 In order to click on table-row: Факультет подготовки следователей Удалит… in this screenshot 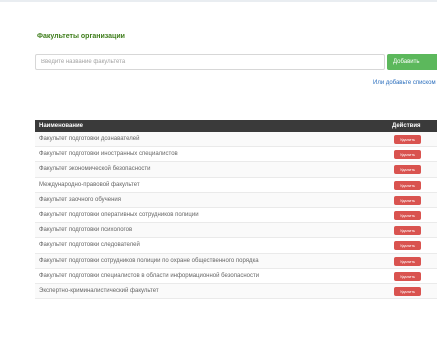, I will do `click(236, 246)`.